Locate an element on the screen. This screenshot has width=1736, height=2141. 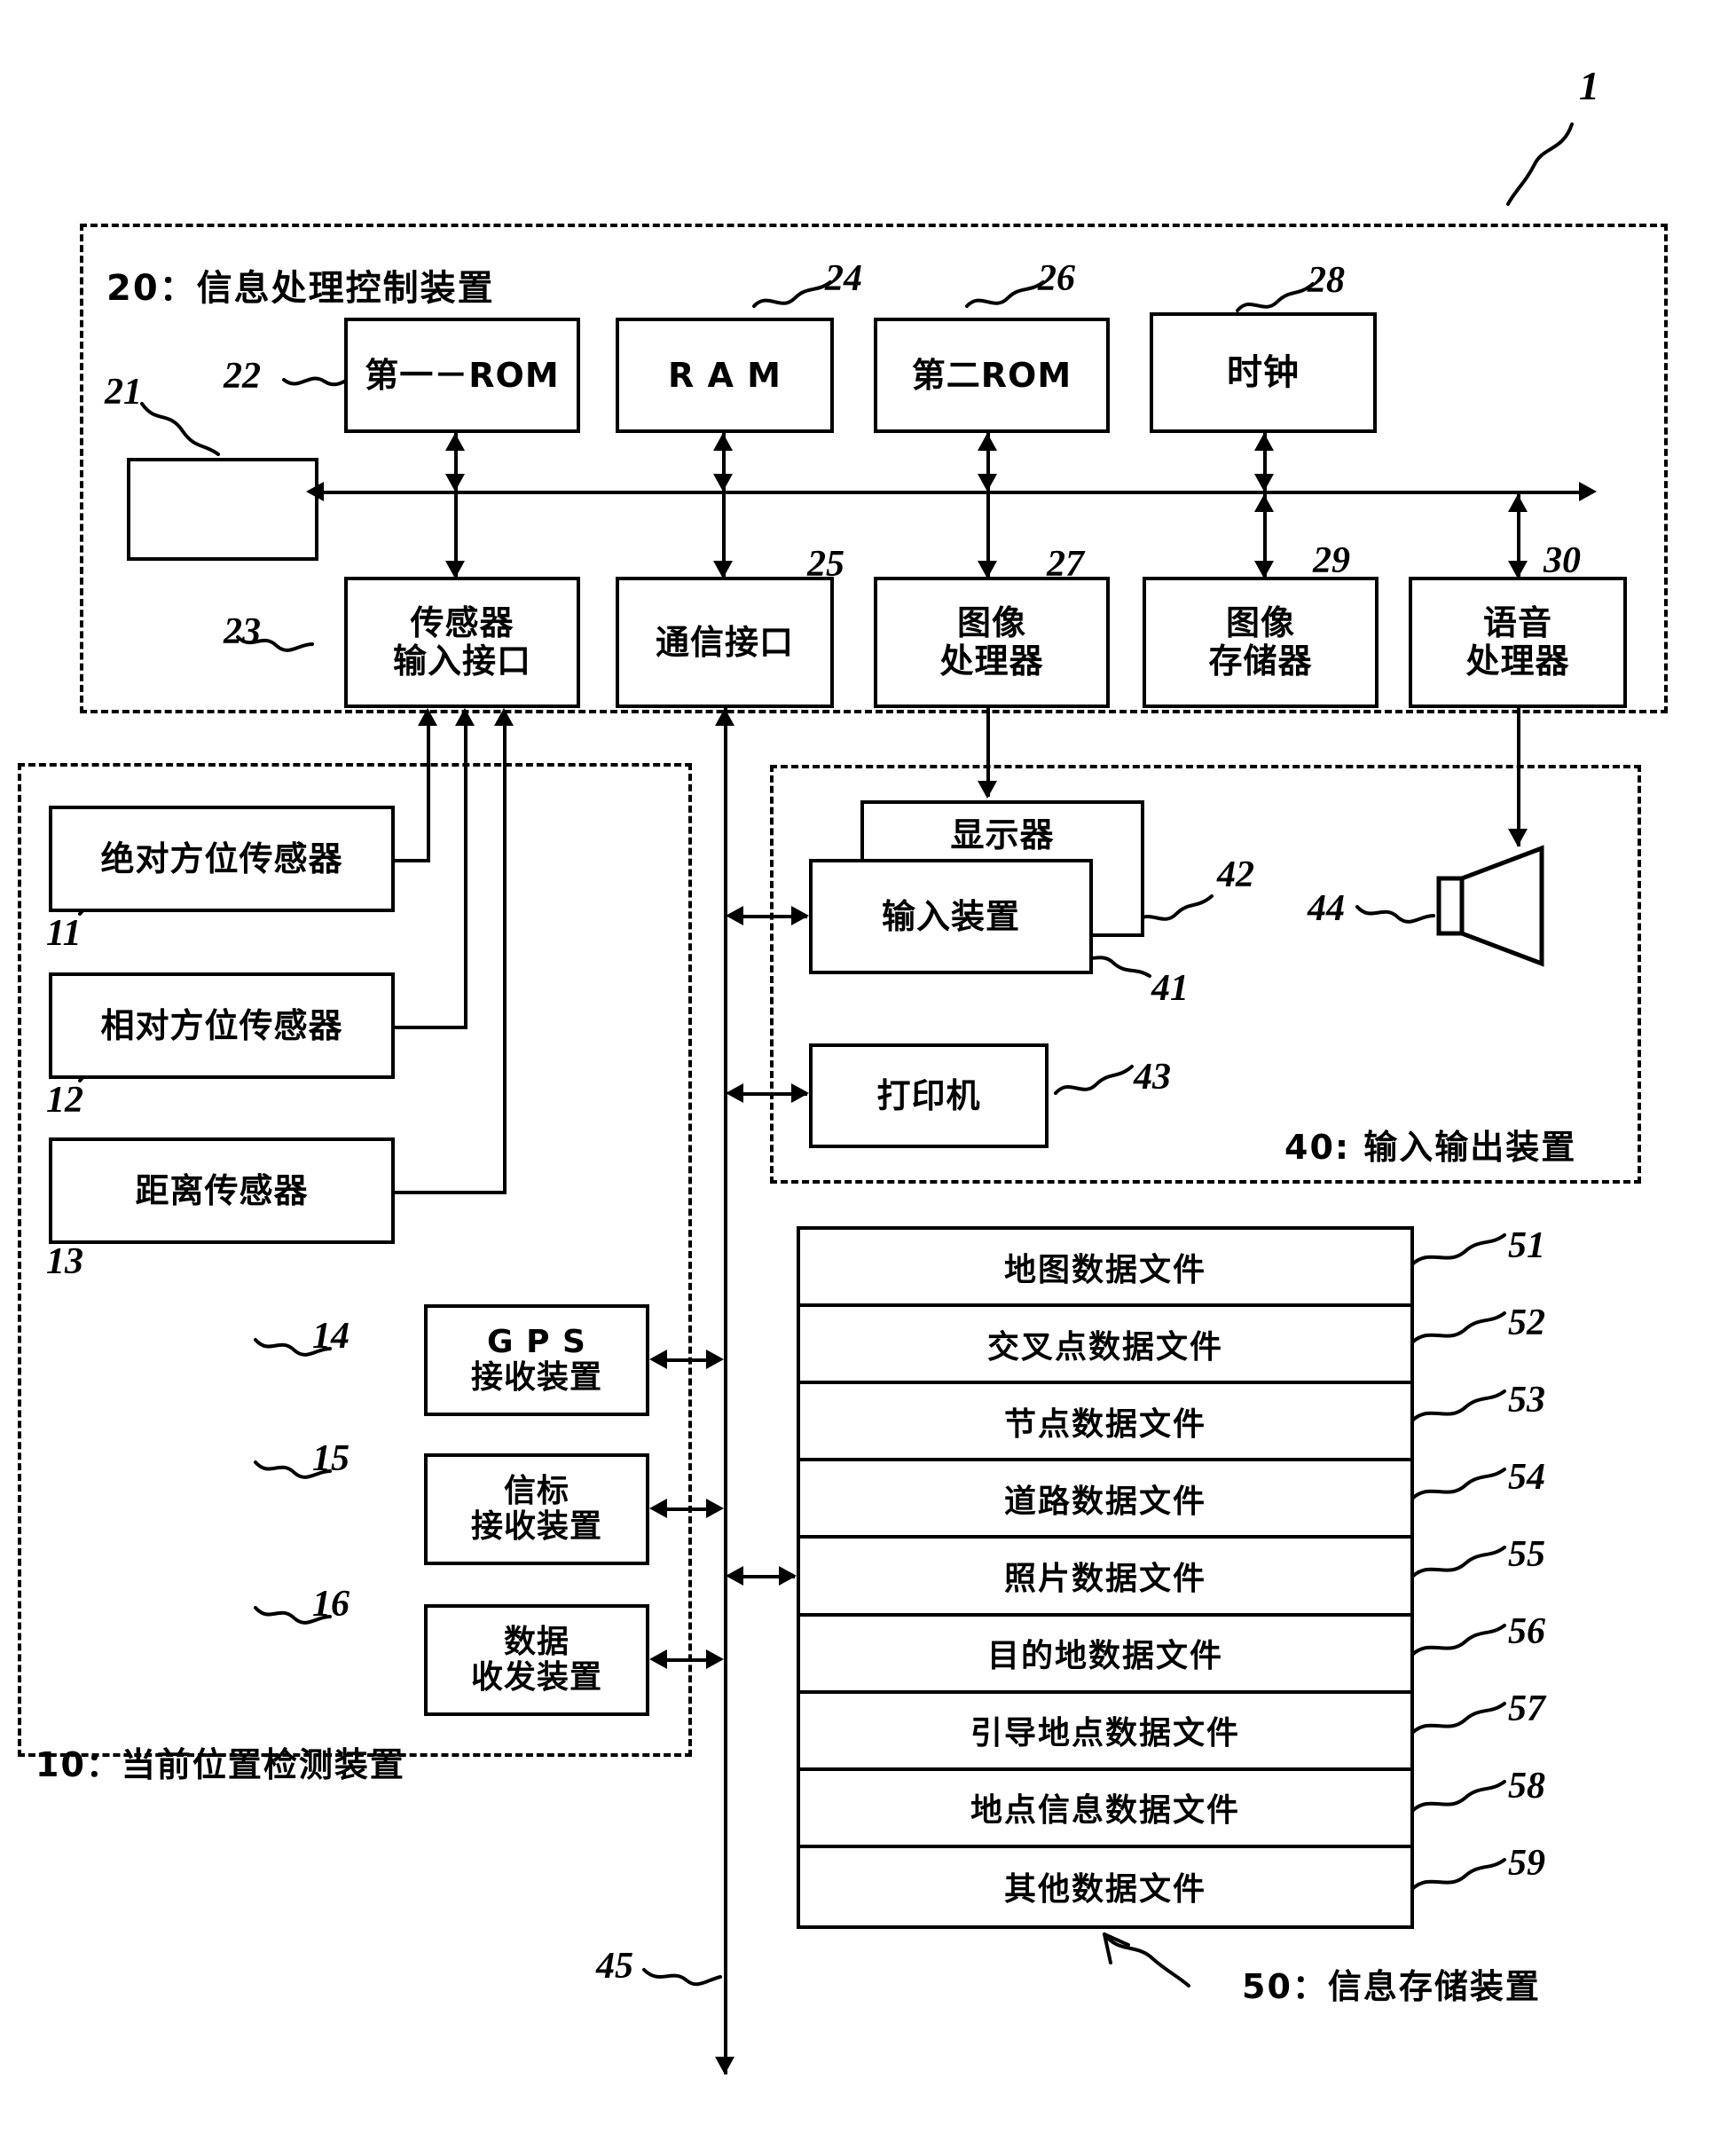
speaker-feed-arrow is located at coordinates (1518, 838).